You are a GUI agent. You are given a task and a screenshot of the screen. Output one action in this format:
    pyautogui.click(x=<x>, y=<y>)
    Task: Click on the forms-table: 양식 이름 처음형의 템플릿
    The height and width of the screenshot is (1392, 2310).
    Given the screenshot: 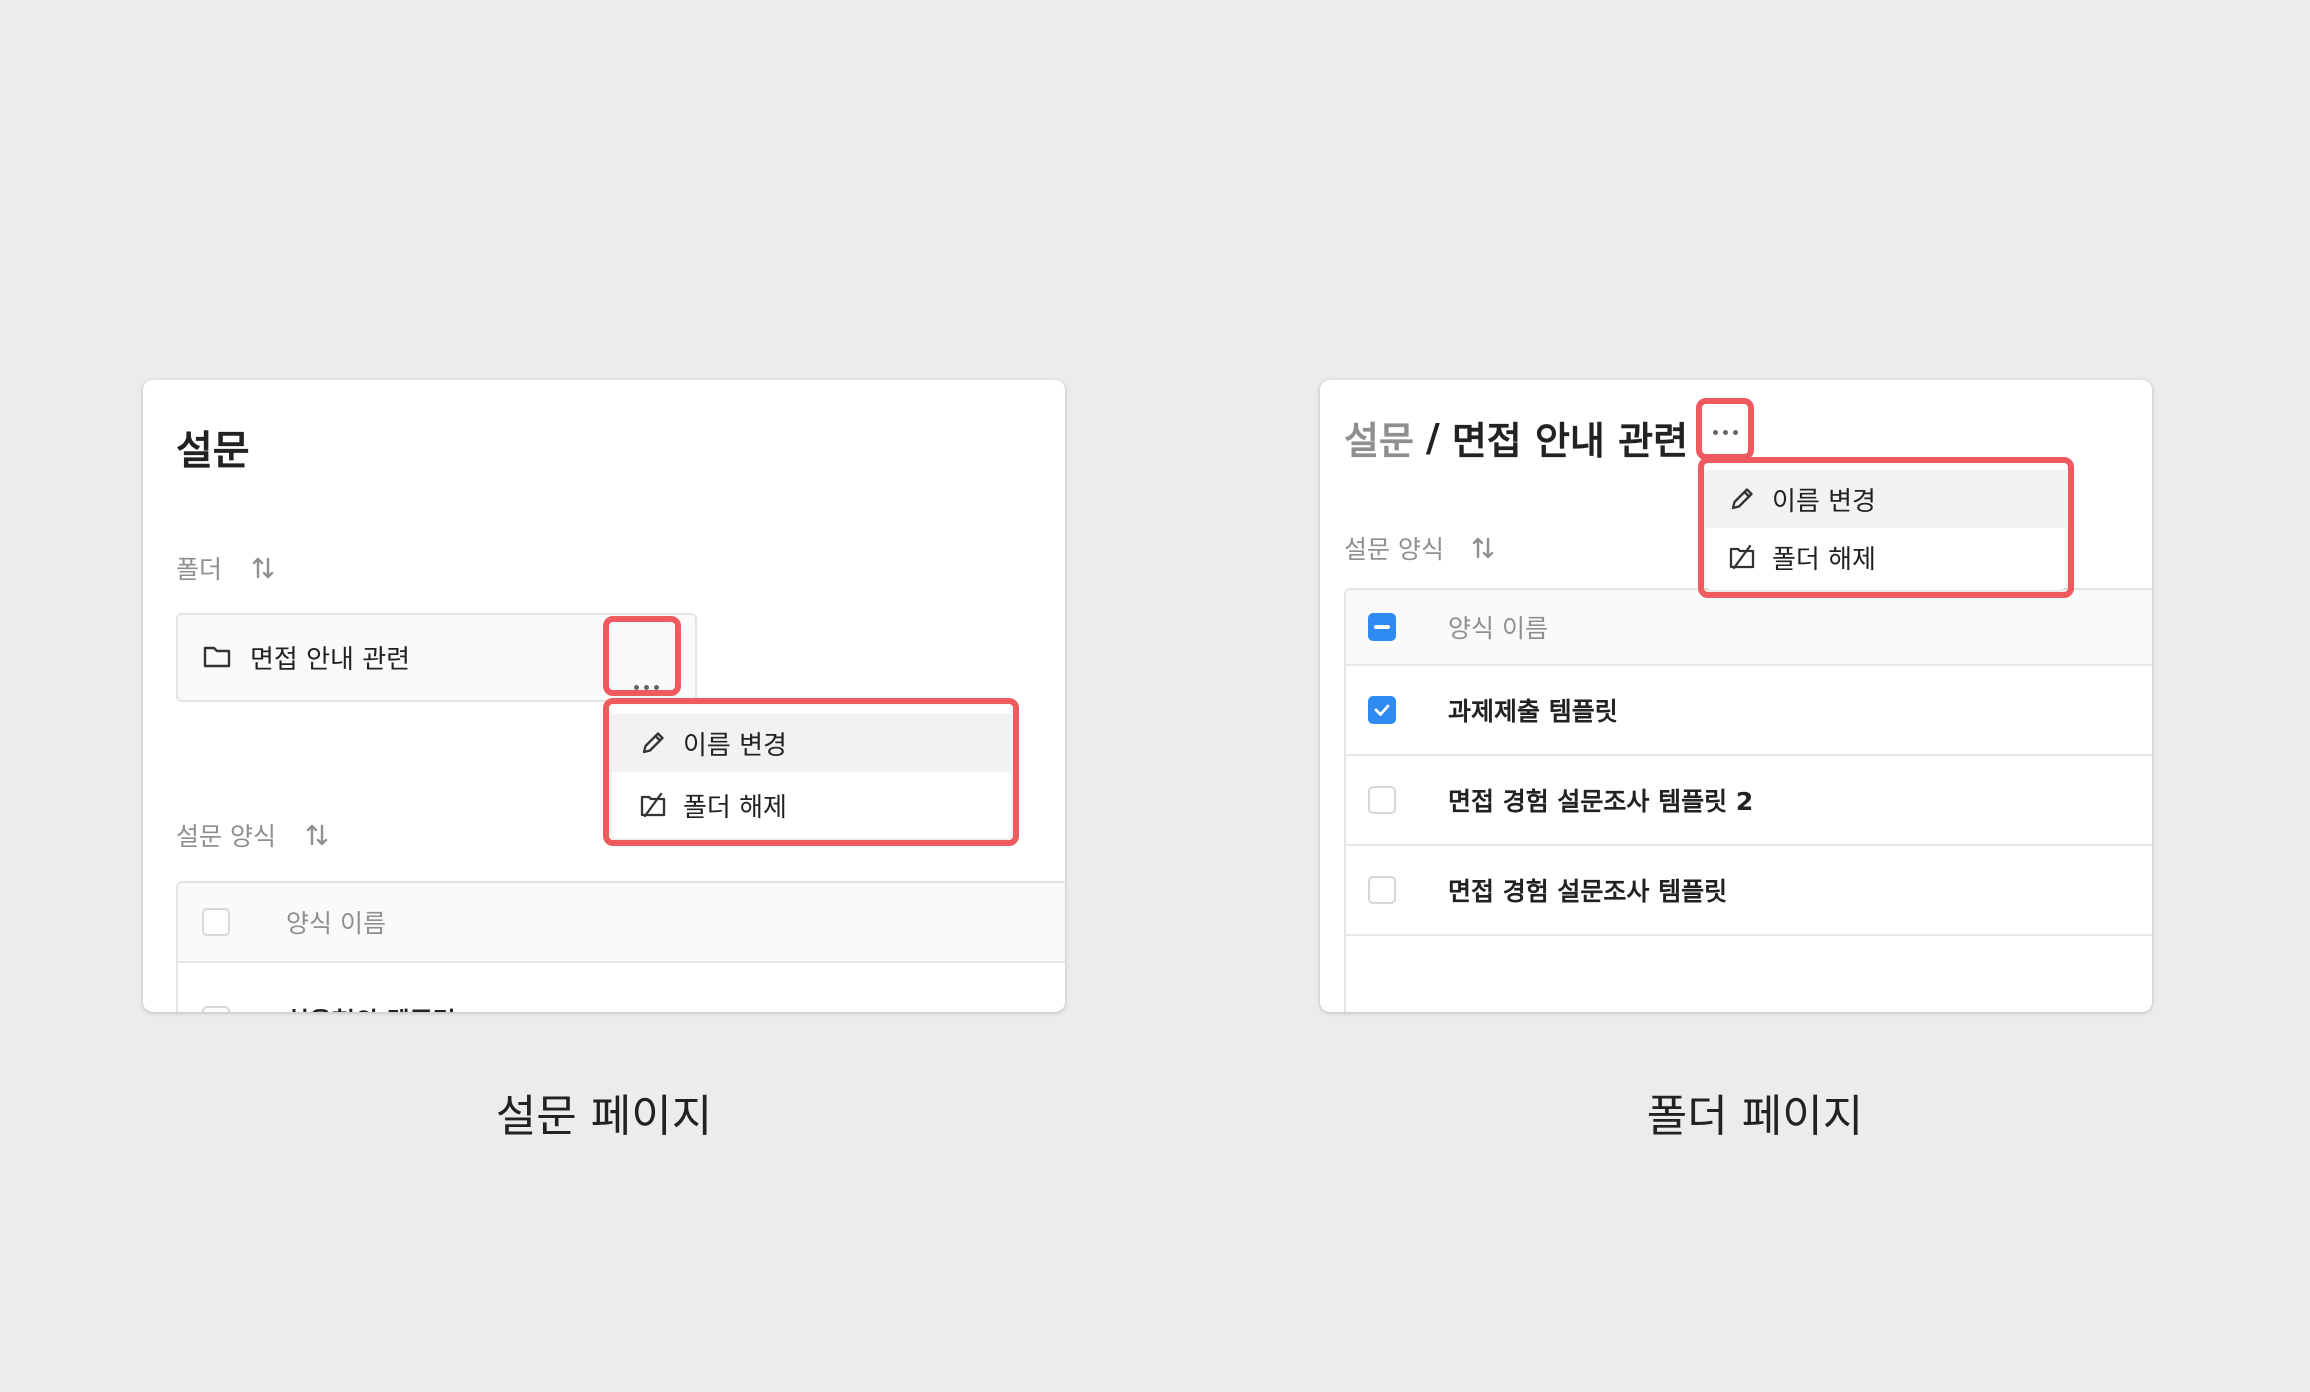 What is the action you would take?
    pyautogui.click(x=620, y=946)
    